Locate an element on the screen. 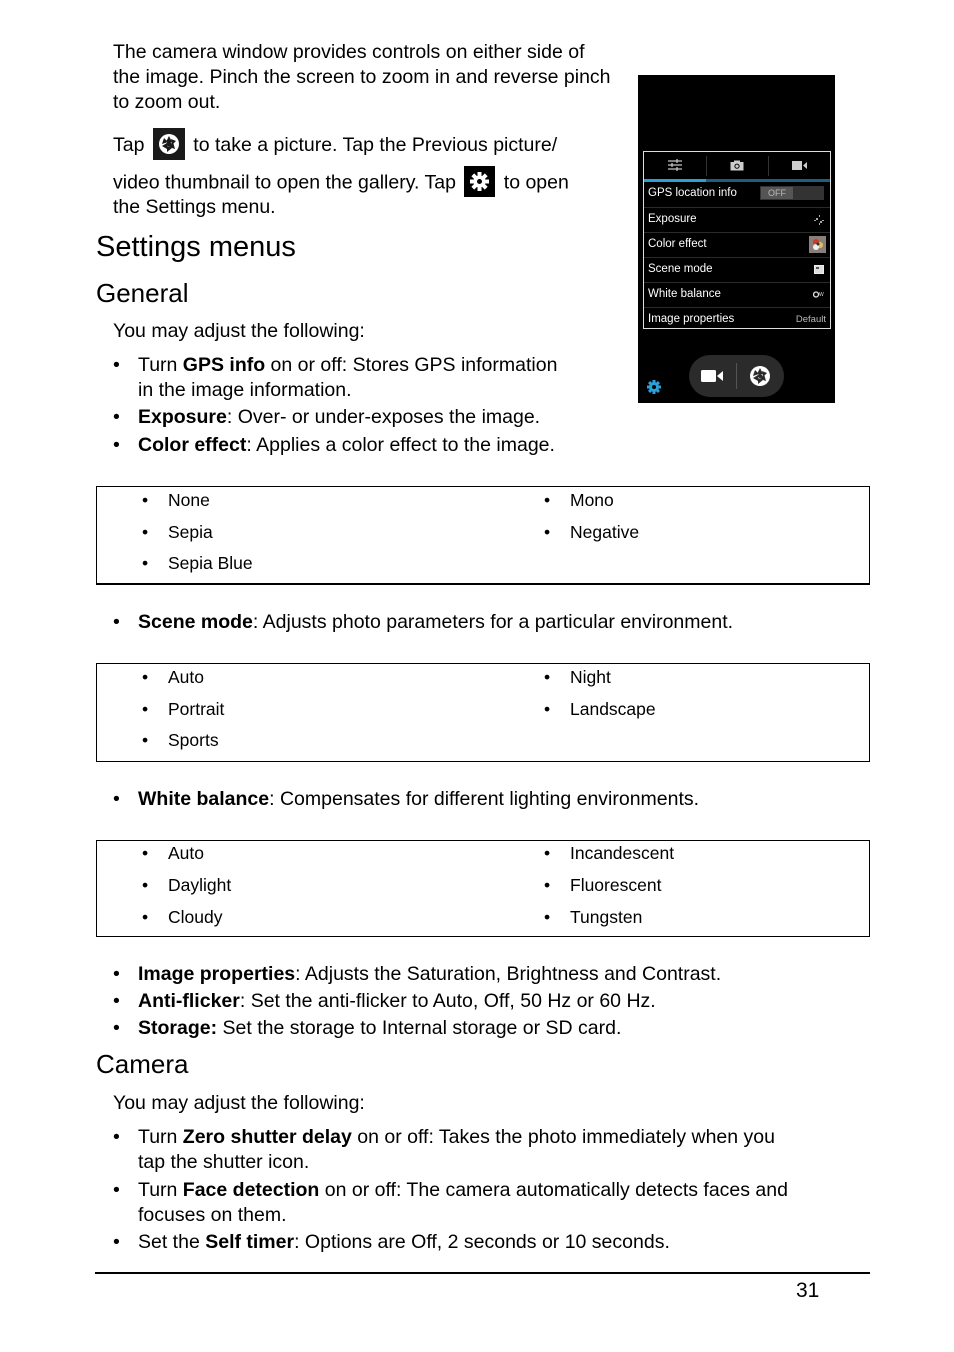 This screenshot has width=954, height=1352. row-label: GPS location info is located at coordinates (692, 193).